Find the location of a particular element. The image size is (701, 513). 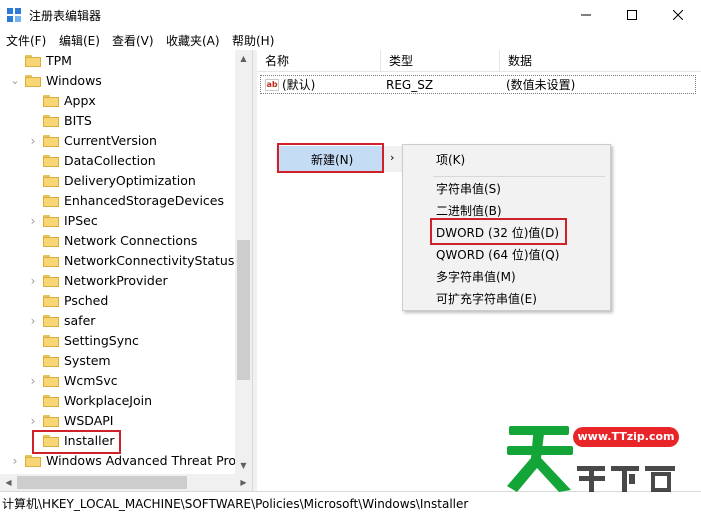

horizontal-scroll-thumb is located at coordinates (102, 482).